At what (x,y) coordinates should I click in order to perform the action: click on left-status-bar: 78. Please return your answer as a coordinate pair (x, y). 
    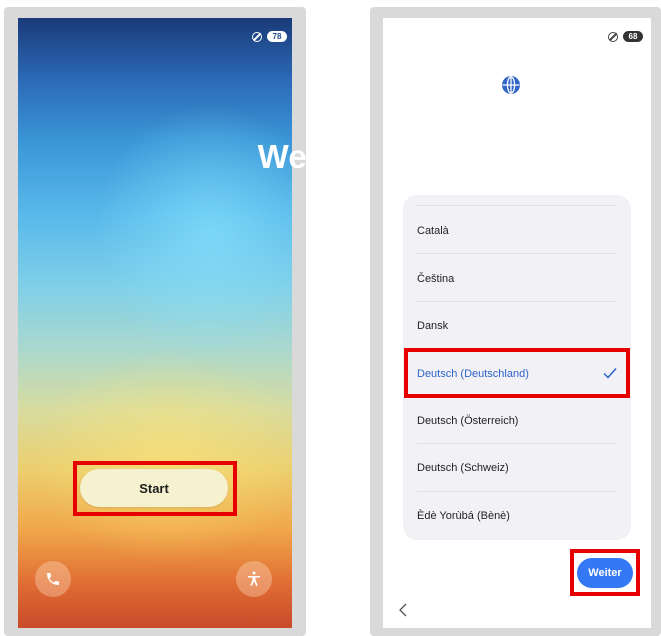
    Looking at the image, I should click on (269, 36).